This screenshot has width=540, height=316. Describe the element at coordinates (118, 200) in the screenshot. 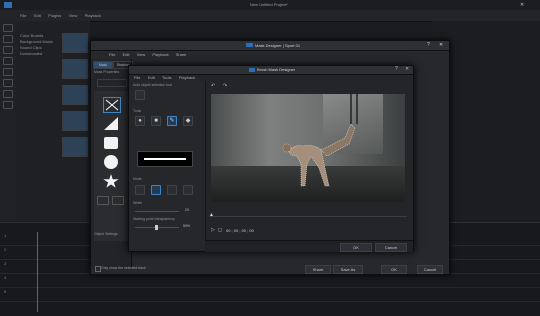

I see `brush-mask-icon` at that location.